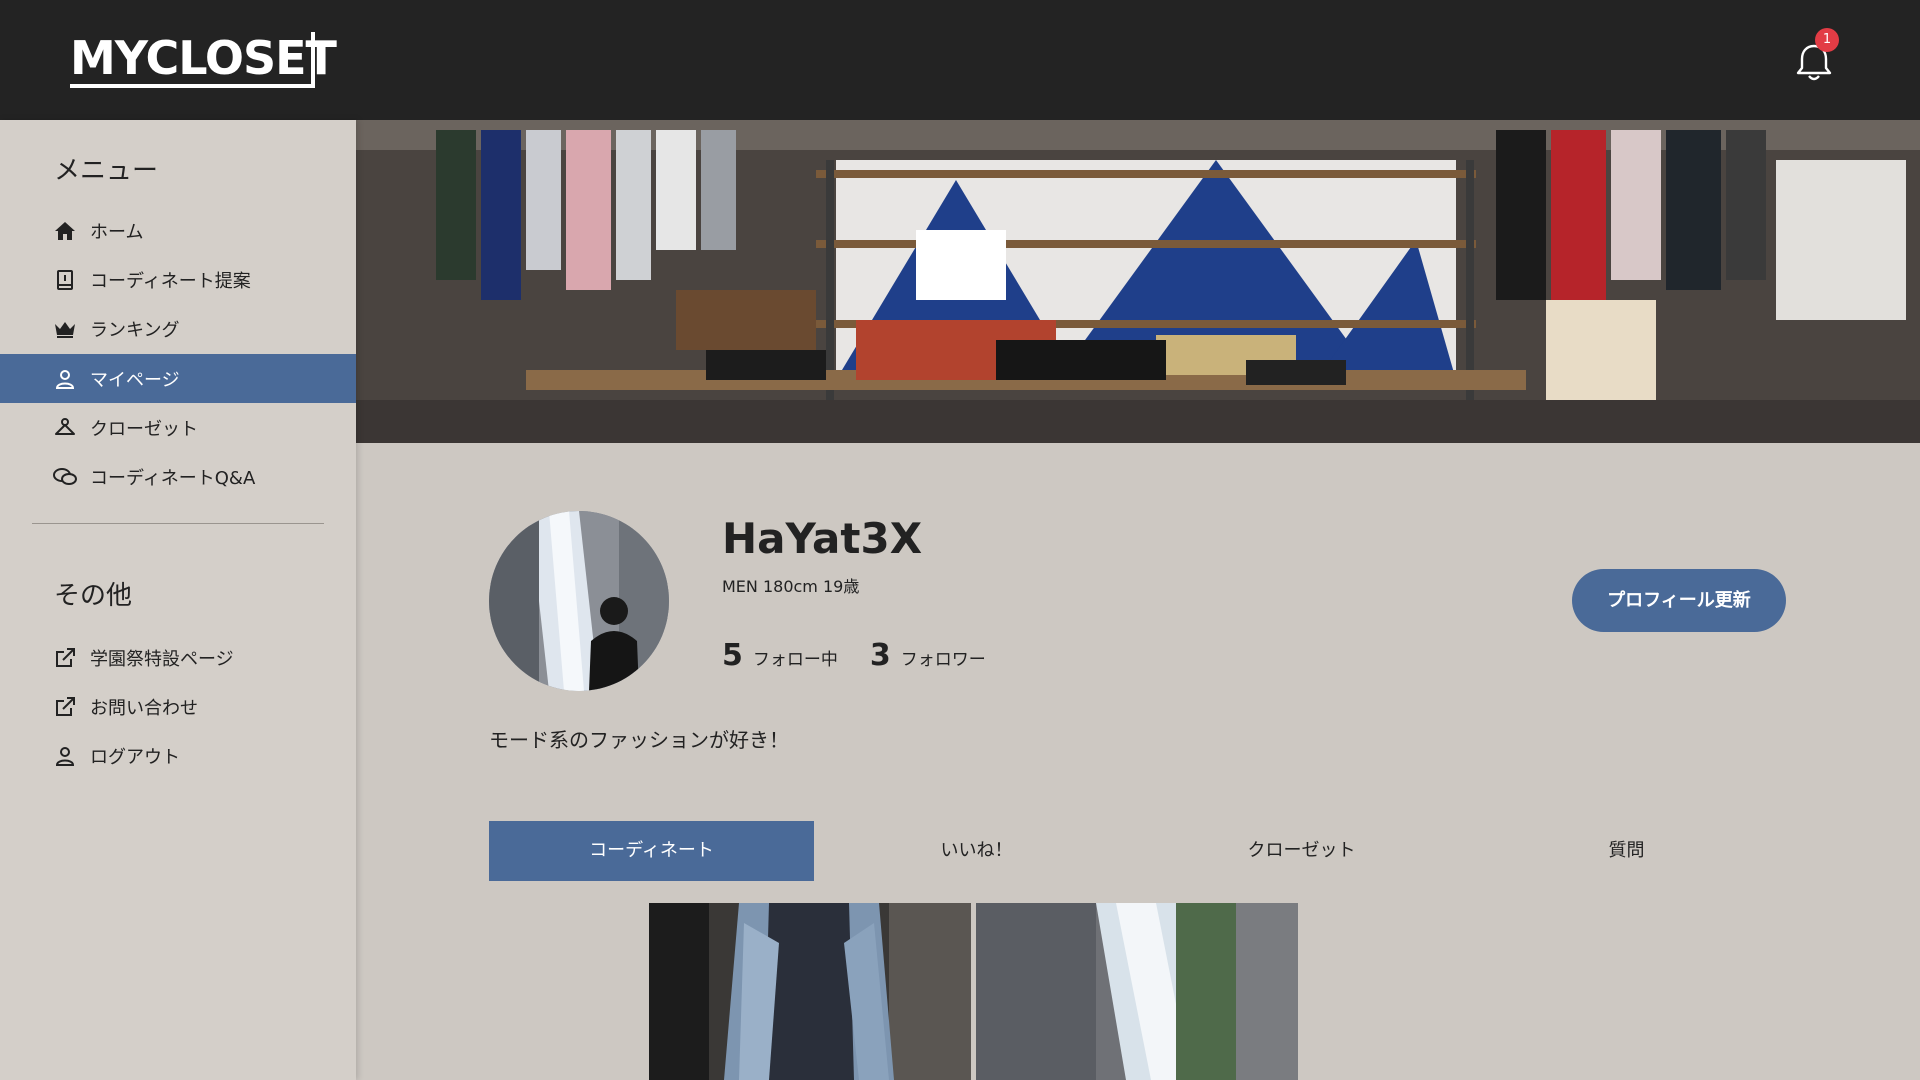 The height and width of the screenshot is (1080, 1920). Describe the element at coordinates (178, 523) in the screenshot. I see `sidebar-divider` at that location.